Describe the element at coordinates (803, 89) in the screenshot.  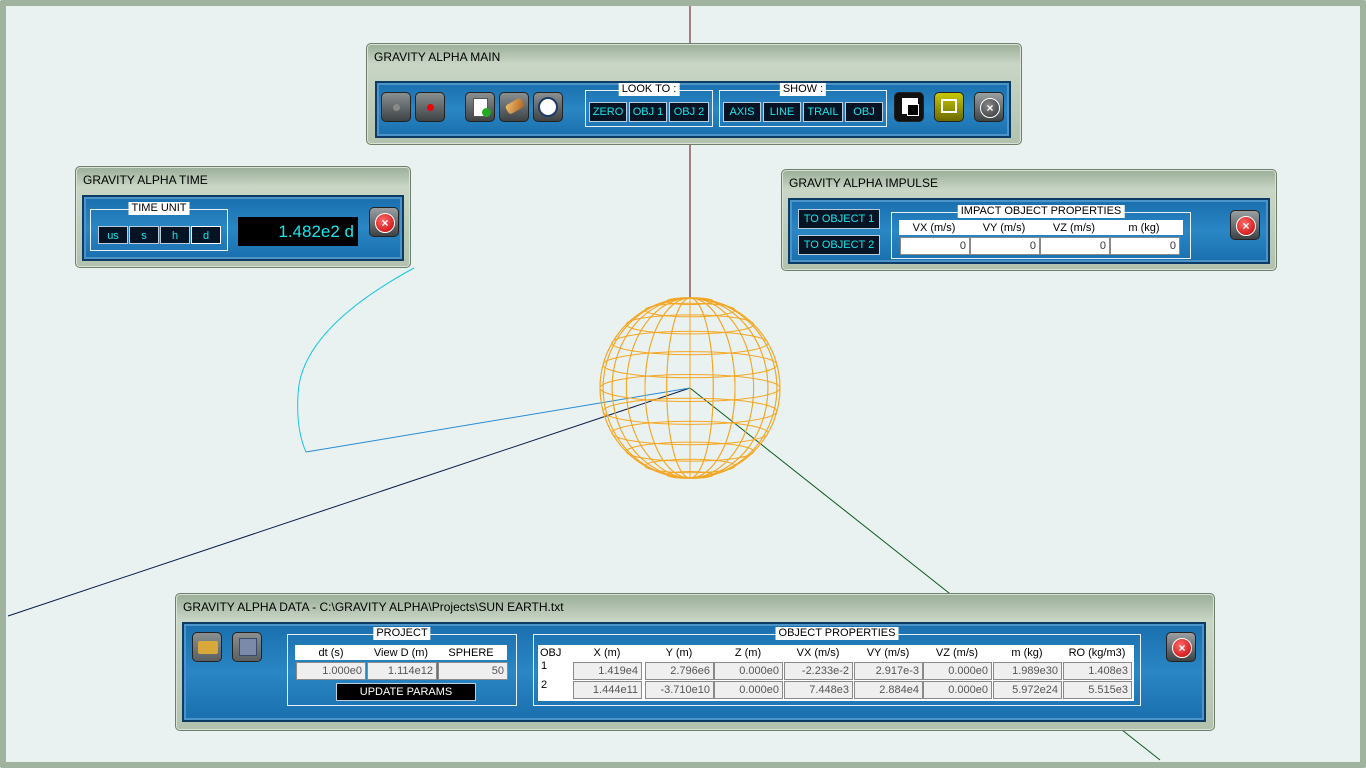
I see `show-label: SHOW :` at that location.